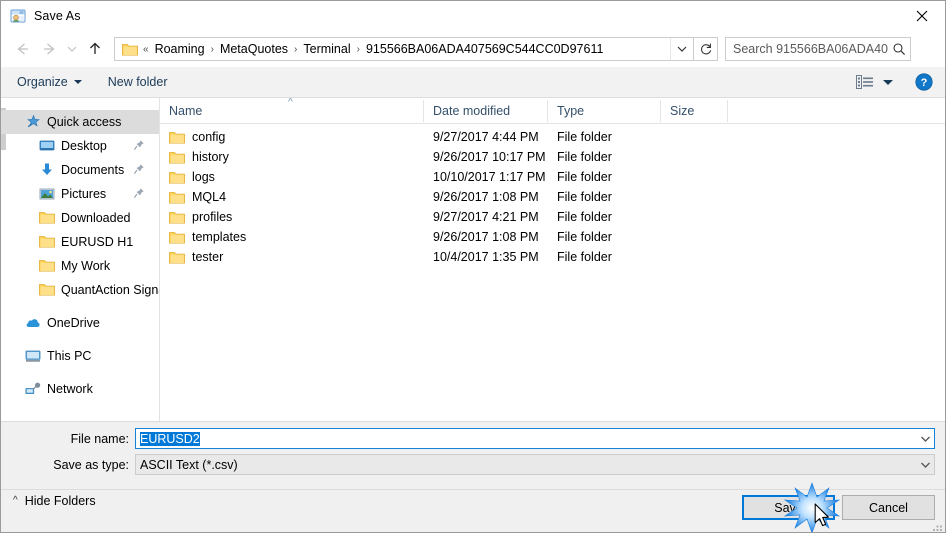 Image resolution: width=946 pixels, height=533 pixels. What do you see at coordinates (49, 49) in the screenshot?
I see `forward-button` at bounding box center [49, 49].